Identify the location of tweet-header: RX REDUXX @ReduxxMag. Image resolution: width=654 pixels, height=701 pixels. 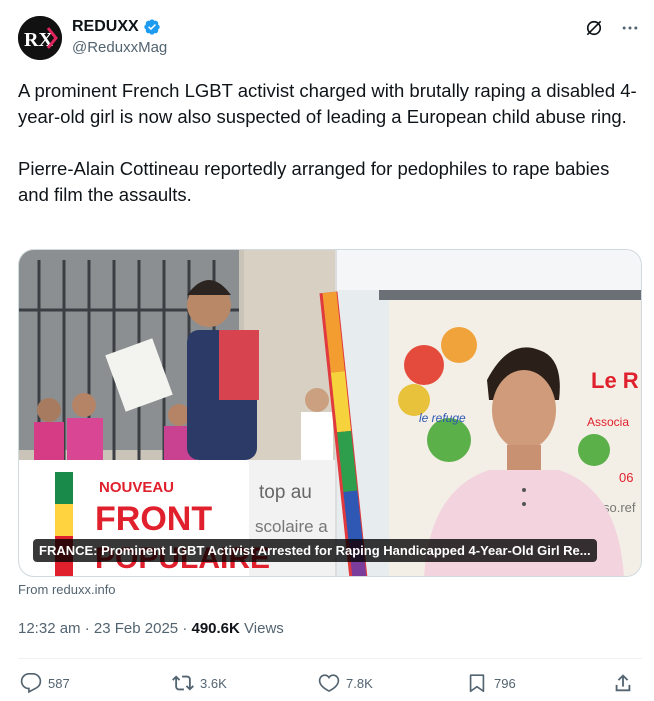
(329, 39).